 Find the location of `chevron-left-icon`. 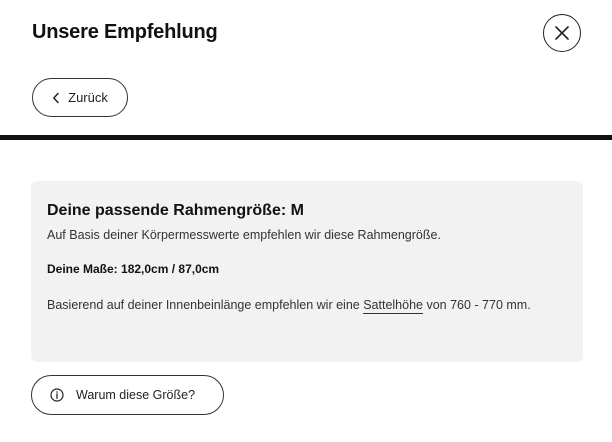

chevron-left-icon is located at coordinates (56, 97).